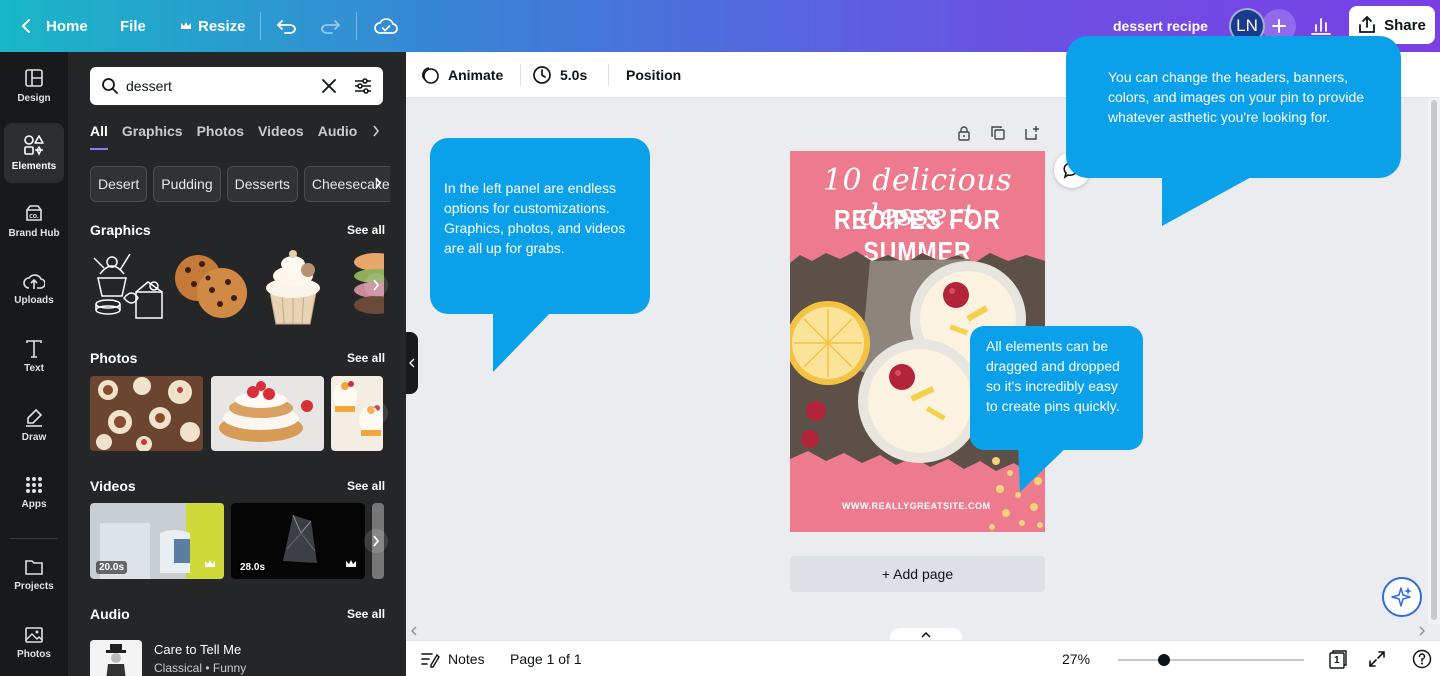 Image resolution: width=1440 pixels, height=676 pixels. I want to click on photos-scroll-right-button, so click(376, 413).